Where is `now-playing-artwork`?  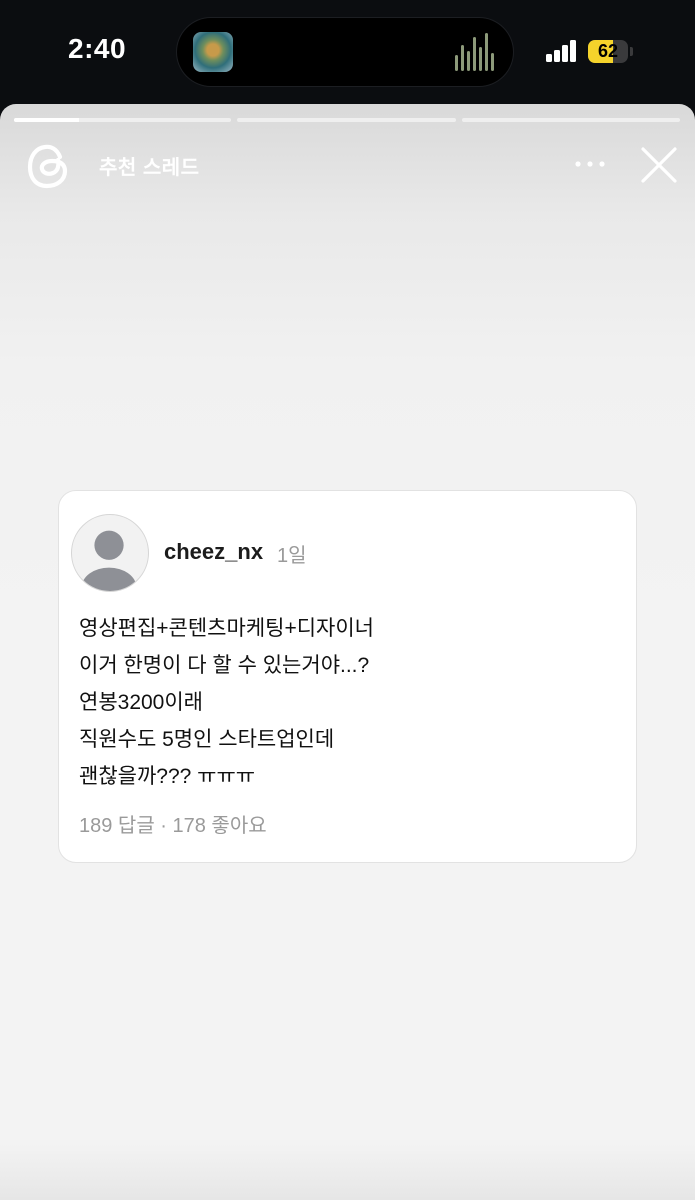 now-playing-artwork is located at coordinates (213, 52).